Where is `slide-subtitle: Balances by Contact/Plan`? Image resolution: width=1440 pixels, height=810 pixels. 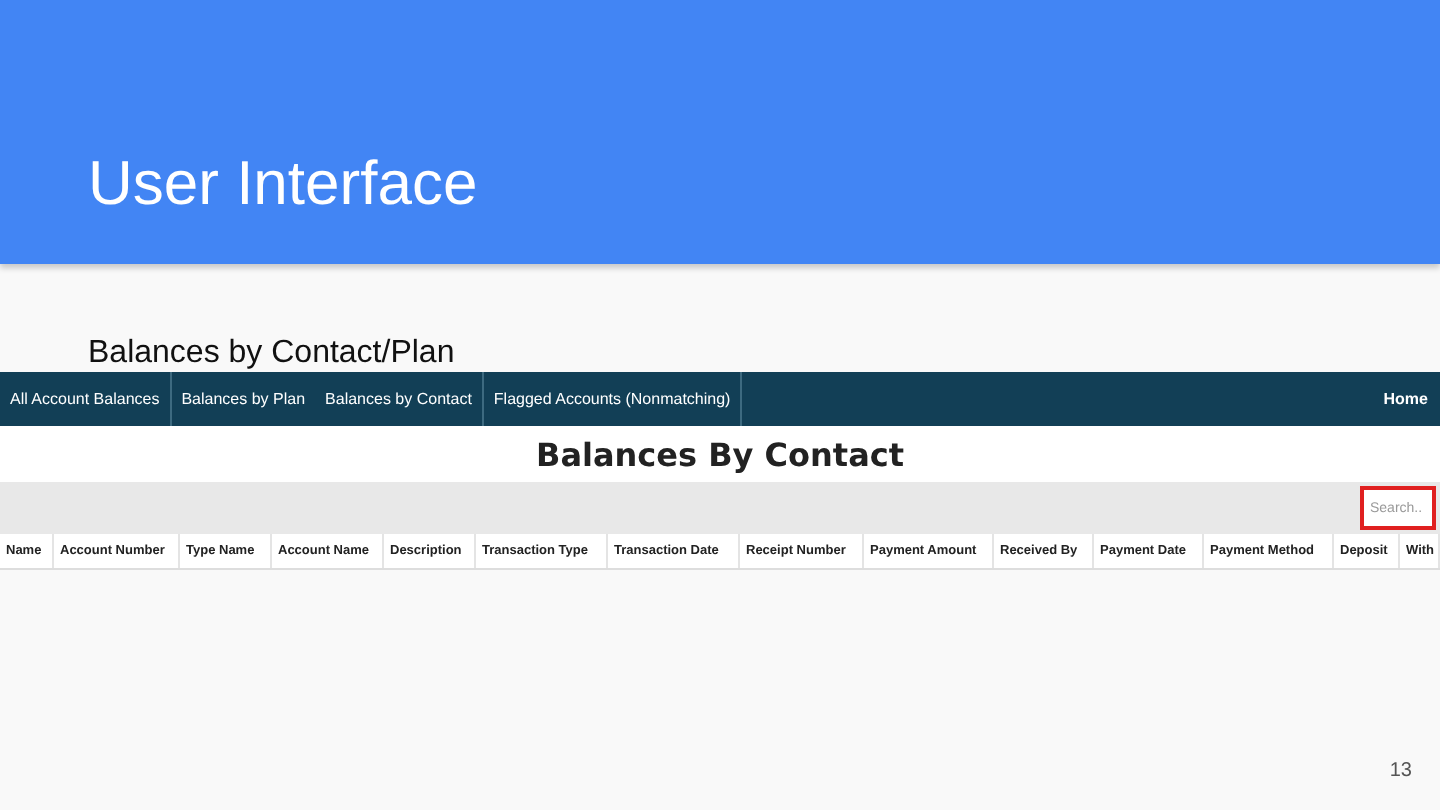 slide-subtitle: Balances by Contact/Plan is located at coordinates (272, 354).